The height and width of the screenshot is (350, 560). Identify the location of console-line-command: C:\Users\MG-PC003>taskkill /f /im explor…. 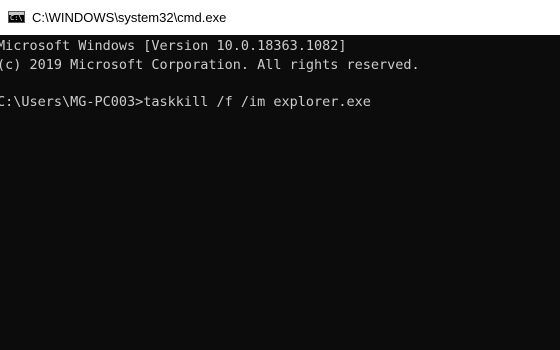
(185, 102).